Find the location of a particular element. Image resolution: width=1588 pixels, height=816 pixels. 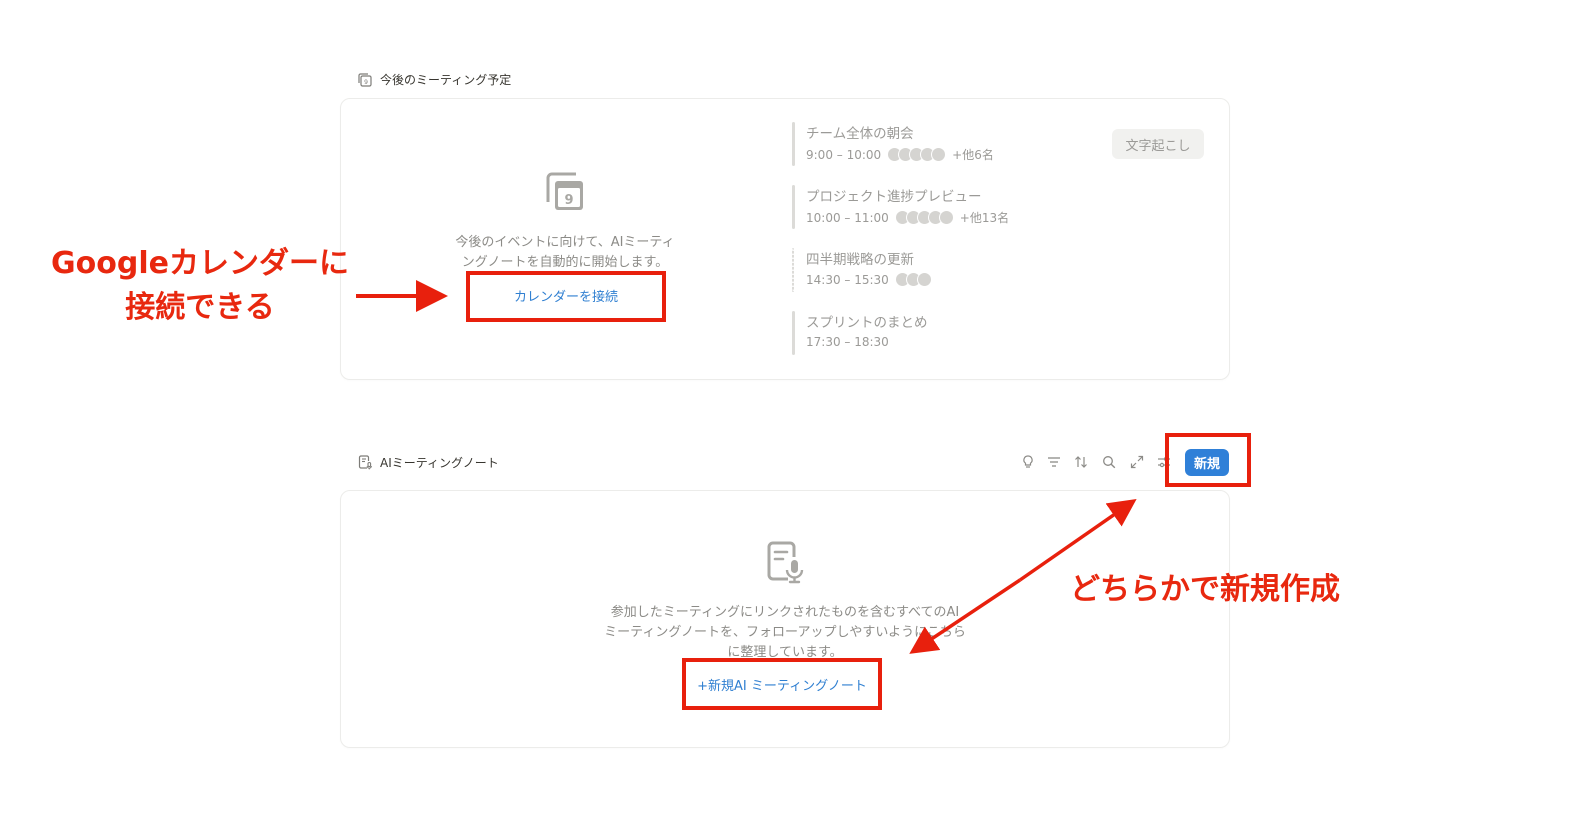

arrow-to-new-button is located at coordinates (1078, 540).